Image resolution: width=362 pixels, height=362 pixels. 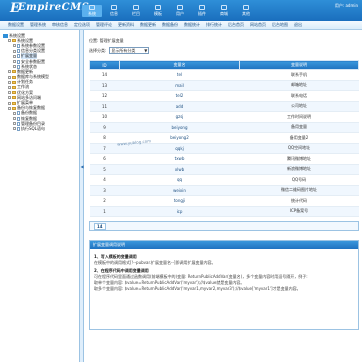 What do you see at coordinates (180, 13) in the screenshot?
I see `topnav-label: 用户` at bounding box center [180, 13].